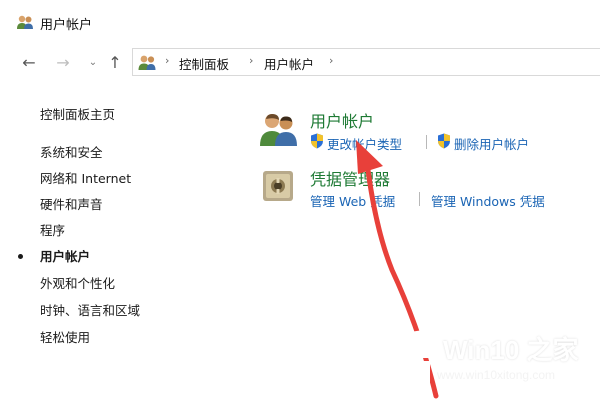  Describe the element at coordinates (401, 359) in the screenshot. I see `windows-logo-icon` at that location.